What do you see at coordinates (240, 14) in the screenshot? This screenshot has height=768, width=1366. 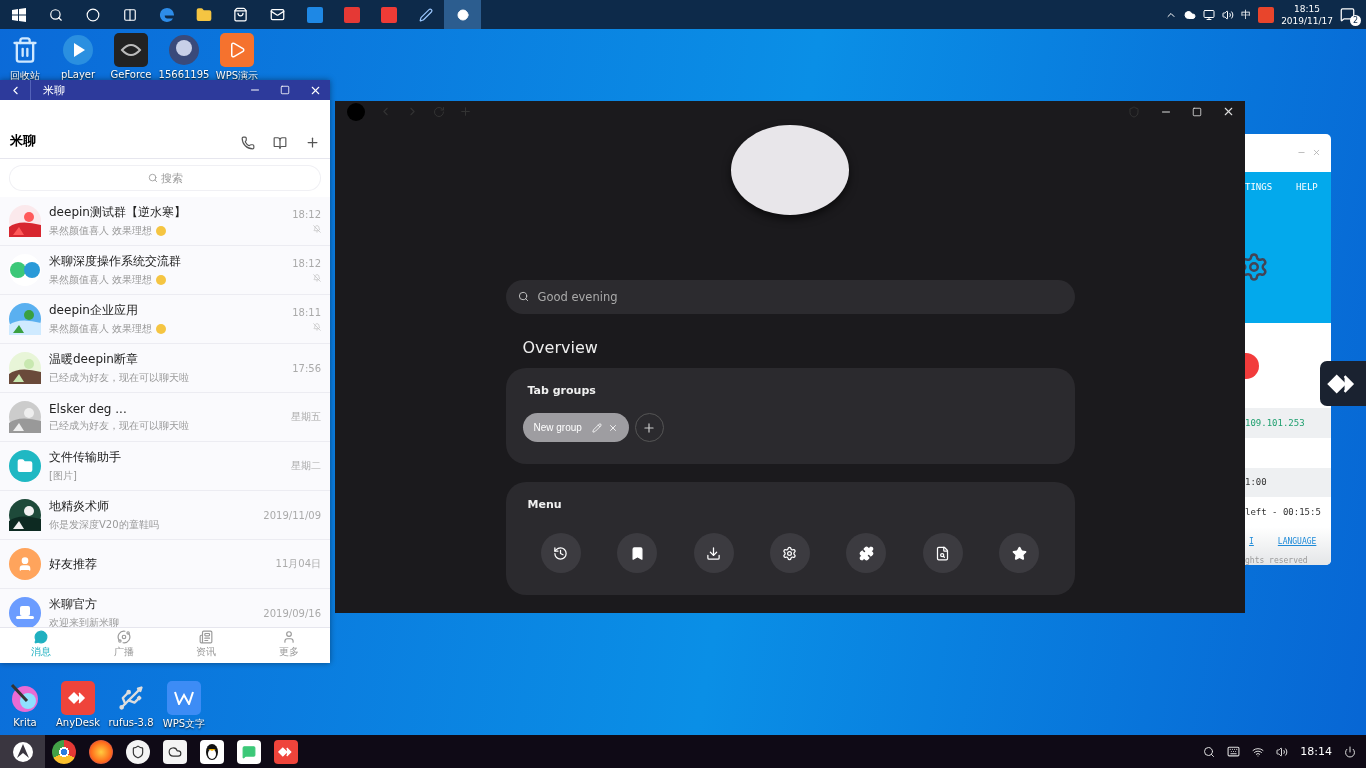 I see `store-icon` at bounding box center [240, 14].